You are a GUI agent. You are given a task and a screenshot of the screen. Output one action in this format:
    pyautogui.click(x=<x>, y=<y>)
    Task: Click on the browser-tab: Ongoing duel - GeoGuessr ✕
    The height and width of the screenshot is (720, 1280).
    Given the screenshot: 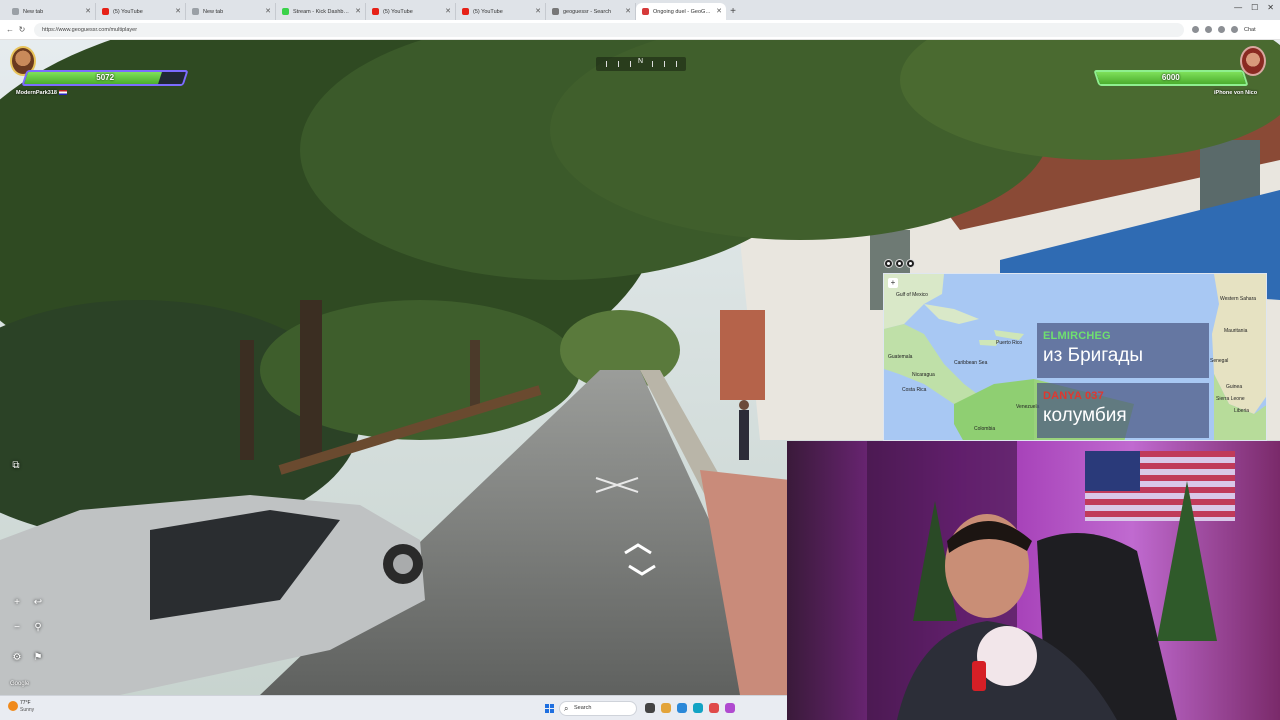 What is the action you would take?
    pyautogui.click(x=681, y=11)
    